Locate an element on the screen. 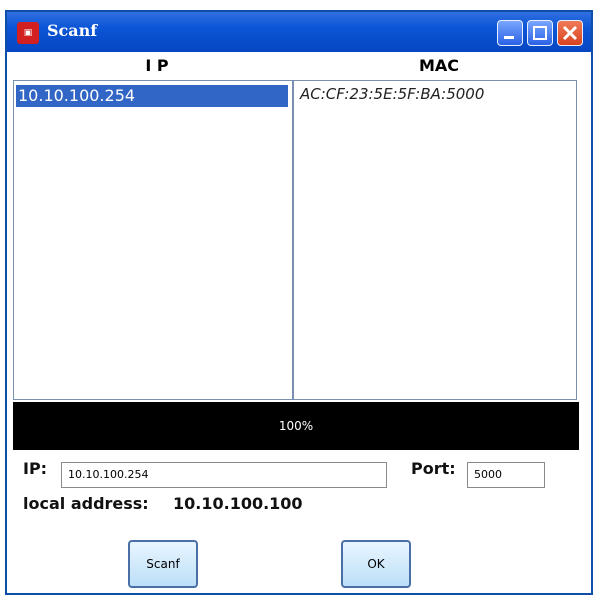 The width and height of the screenshot is (603, 601). minimize-button is located at coordinates (510, 33).